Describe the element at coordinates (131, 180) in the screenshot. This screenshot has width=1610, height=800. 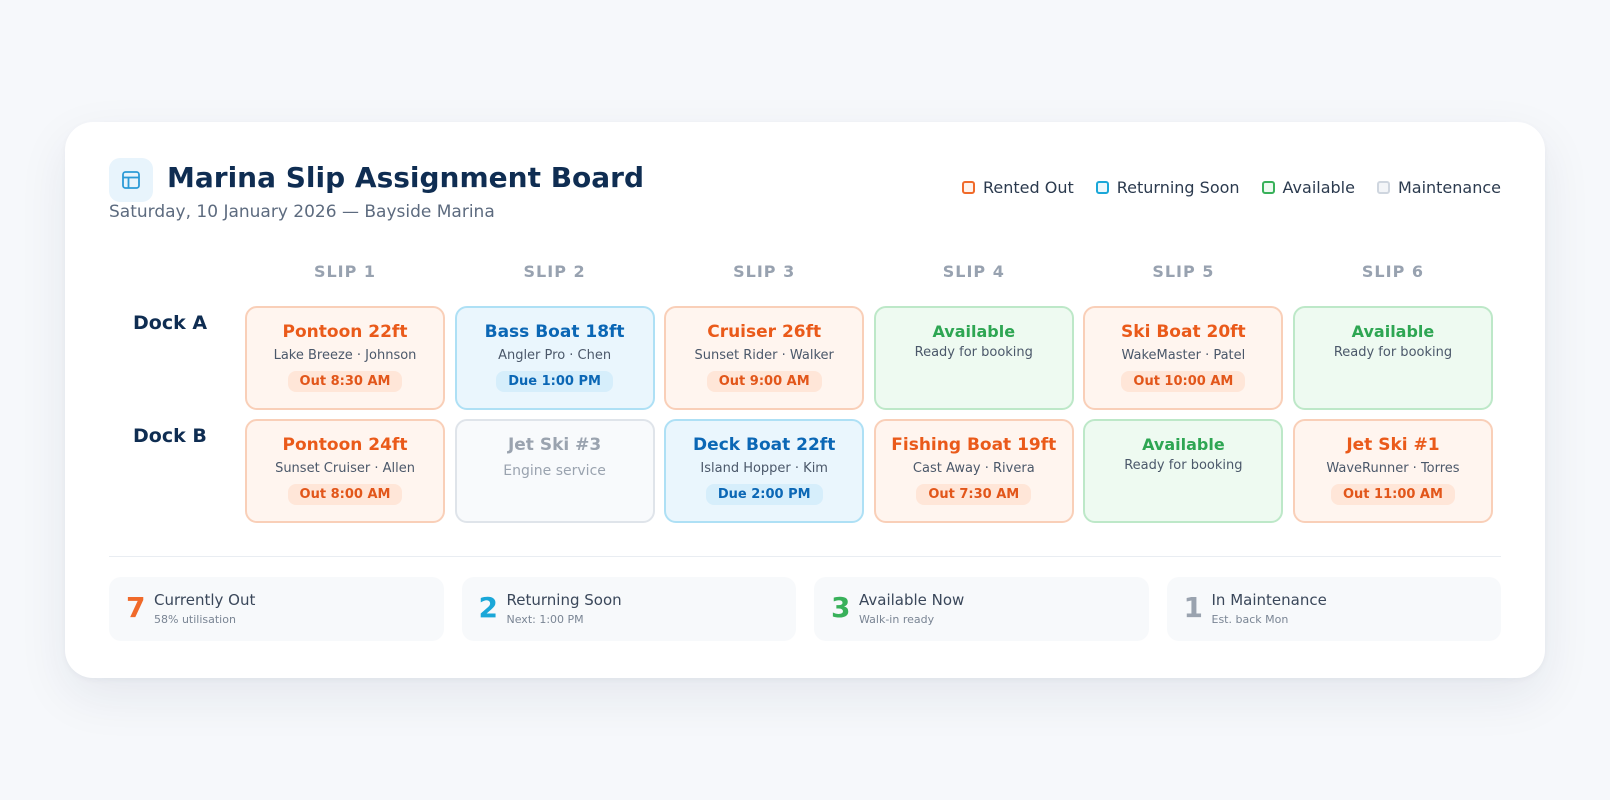
I see `layout-icon` at that location.